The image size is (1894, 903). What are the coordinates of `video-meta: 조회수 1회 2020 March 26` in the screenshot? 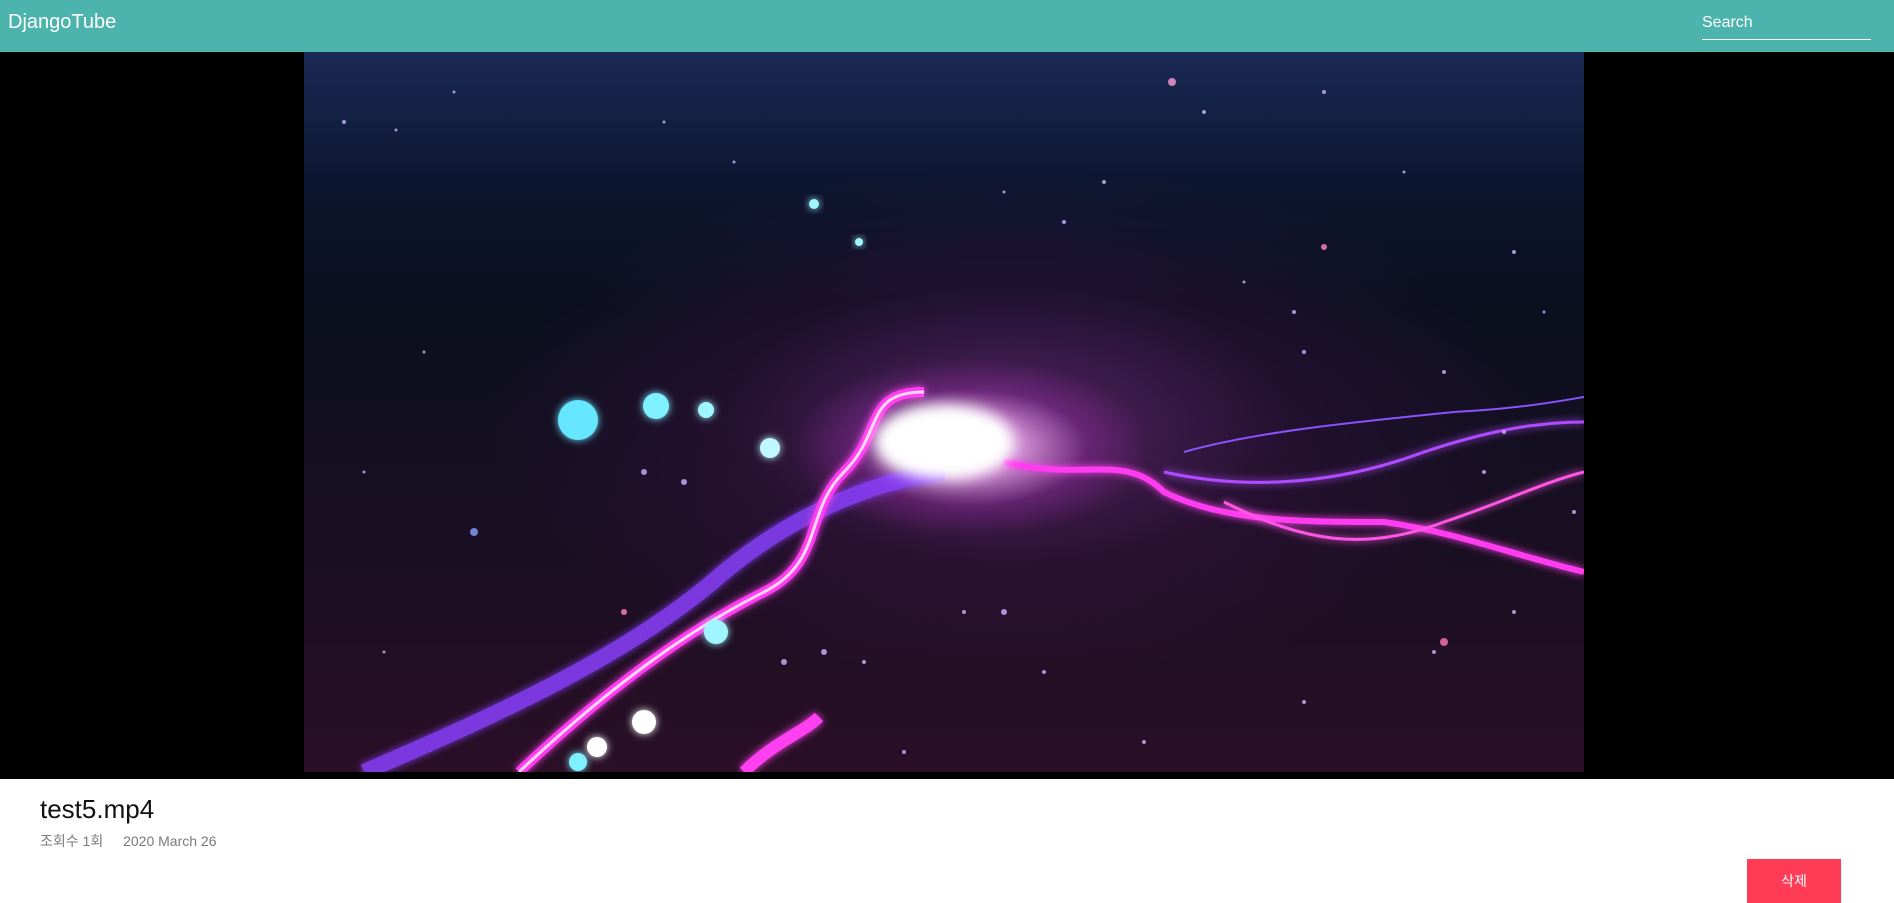 It's located at (136, 841).